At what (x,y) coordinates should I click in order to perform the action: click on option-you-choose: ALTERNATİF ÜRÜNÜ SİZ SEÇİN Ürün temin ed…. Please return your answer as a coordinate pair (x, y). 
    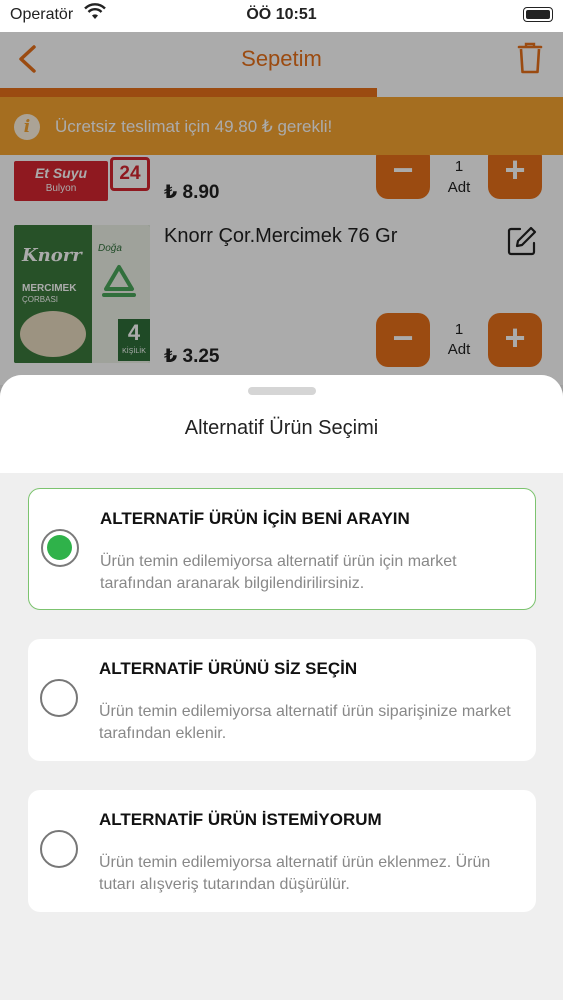
    Looking at the image, I should click on (282, 700).